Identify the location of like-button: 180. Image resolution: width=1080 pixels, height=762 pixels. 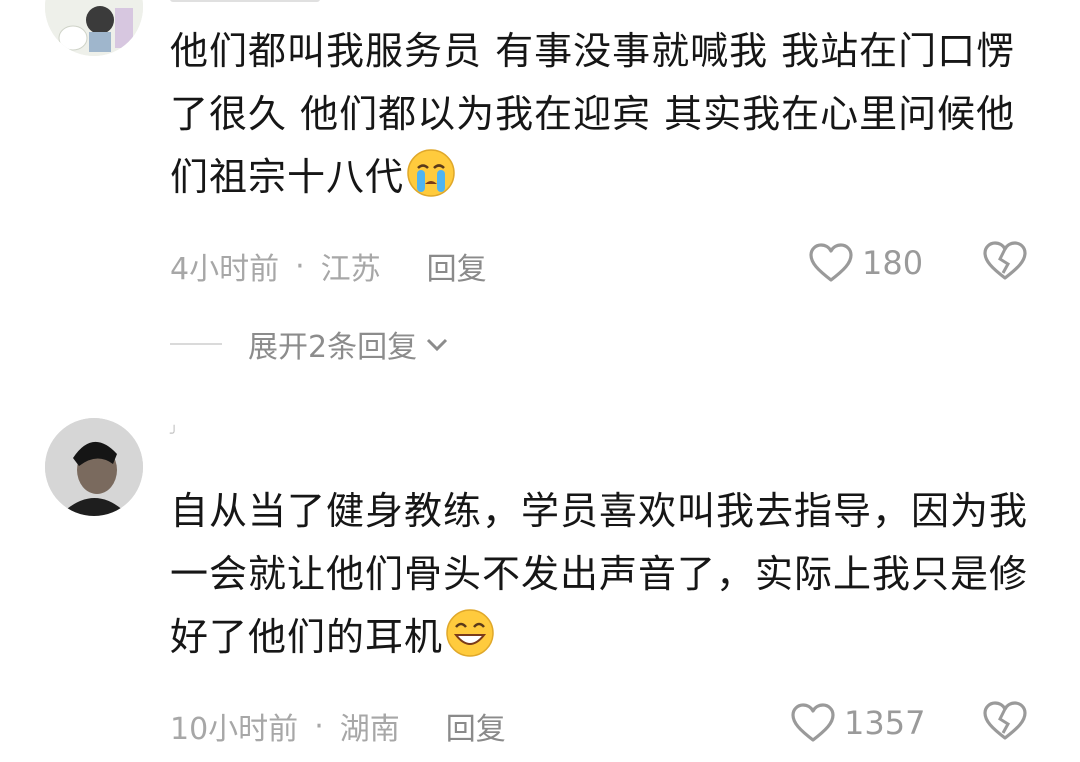
(865, 263).